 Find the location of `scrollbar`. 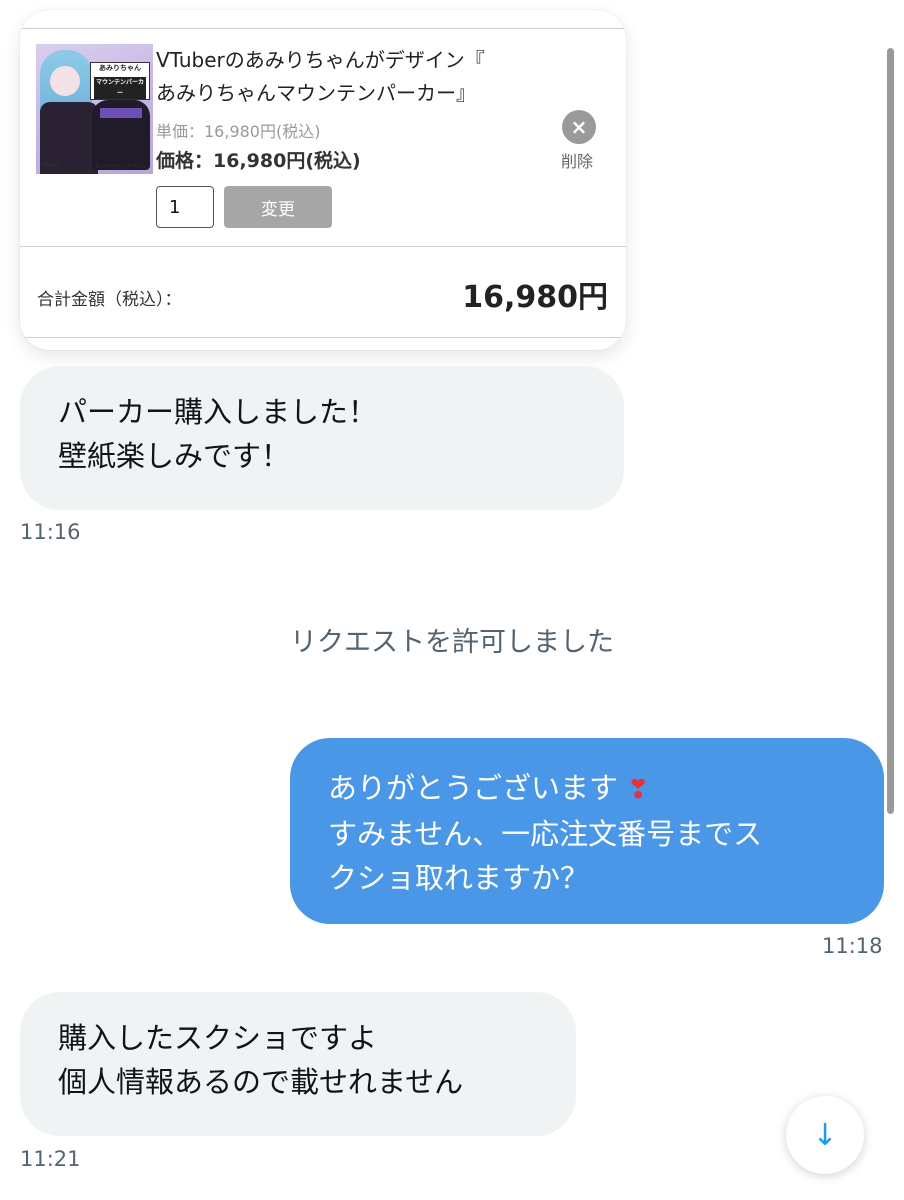

scrollbar is located at coordinates (890, 431).